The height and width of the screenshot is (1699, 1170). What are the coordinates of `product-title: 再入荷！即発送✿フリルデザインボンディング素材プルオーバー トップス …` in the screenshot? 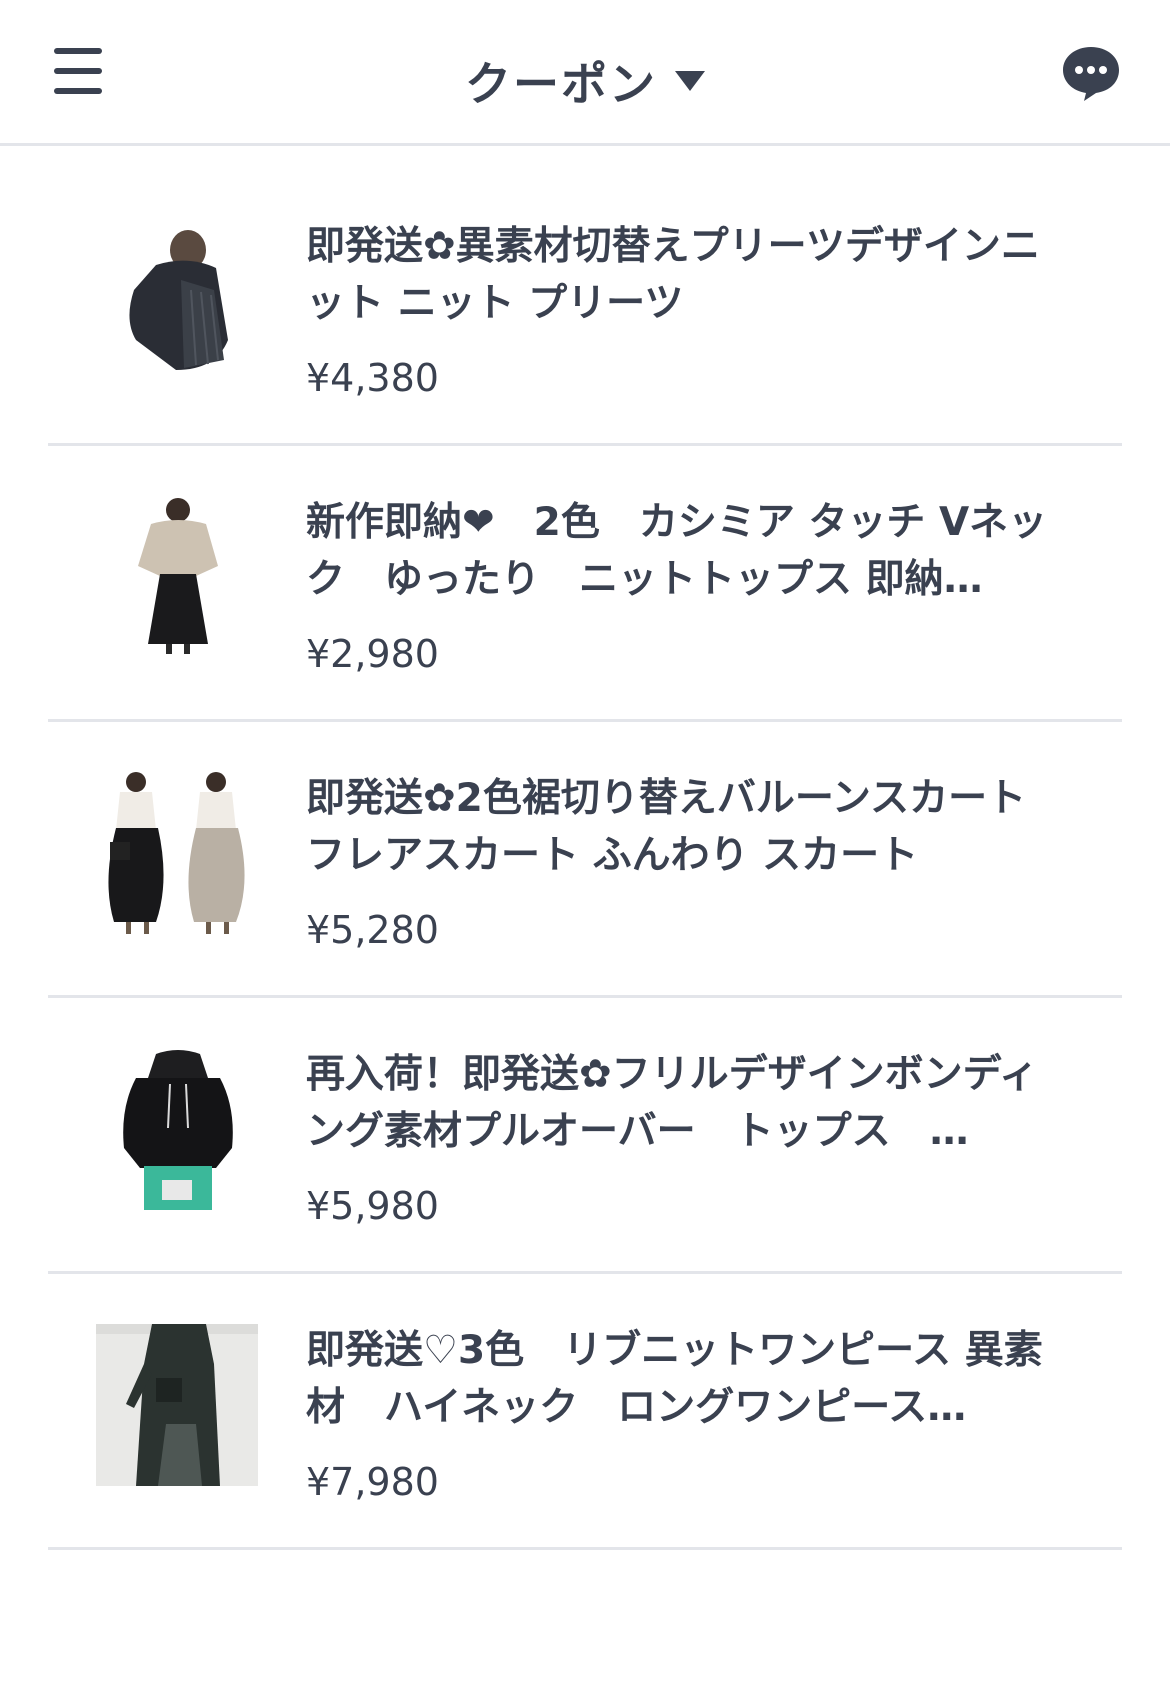 It's located at (672, 1103).